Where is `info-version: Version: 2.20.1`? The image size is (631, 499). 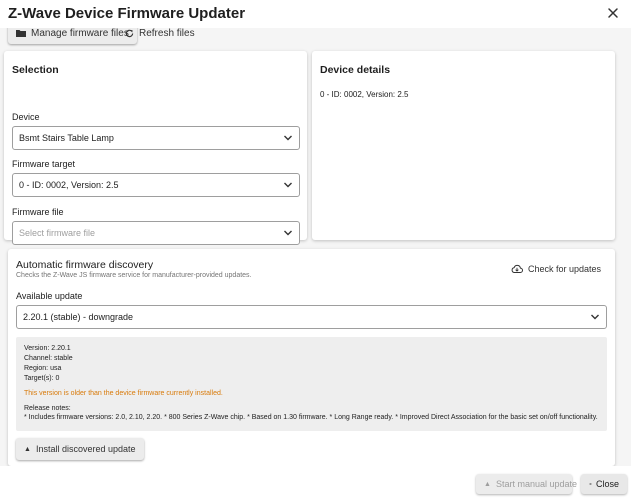
info-version: Version: 2.20.1 is located at coordinates (47, 348).